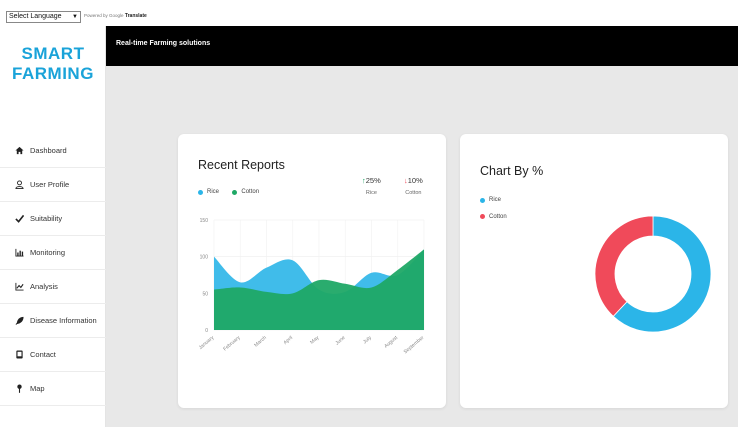  What do you see at coordinates (19, 150) in the screenshot?
I see `home-icon` at bounding box center [19, 150].